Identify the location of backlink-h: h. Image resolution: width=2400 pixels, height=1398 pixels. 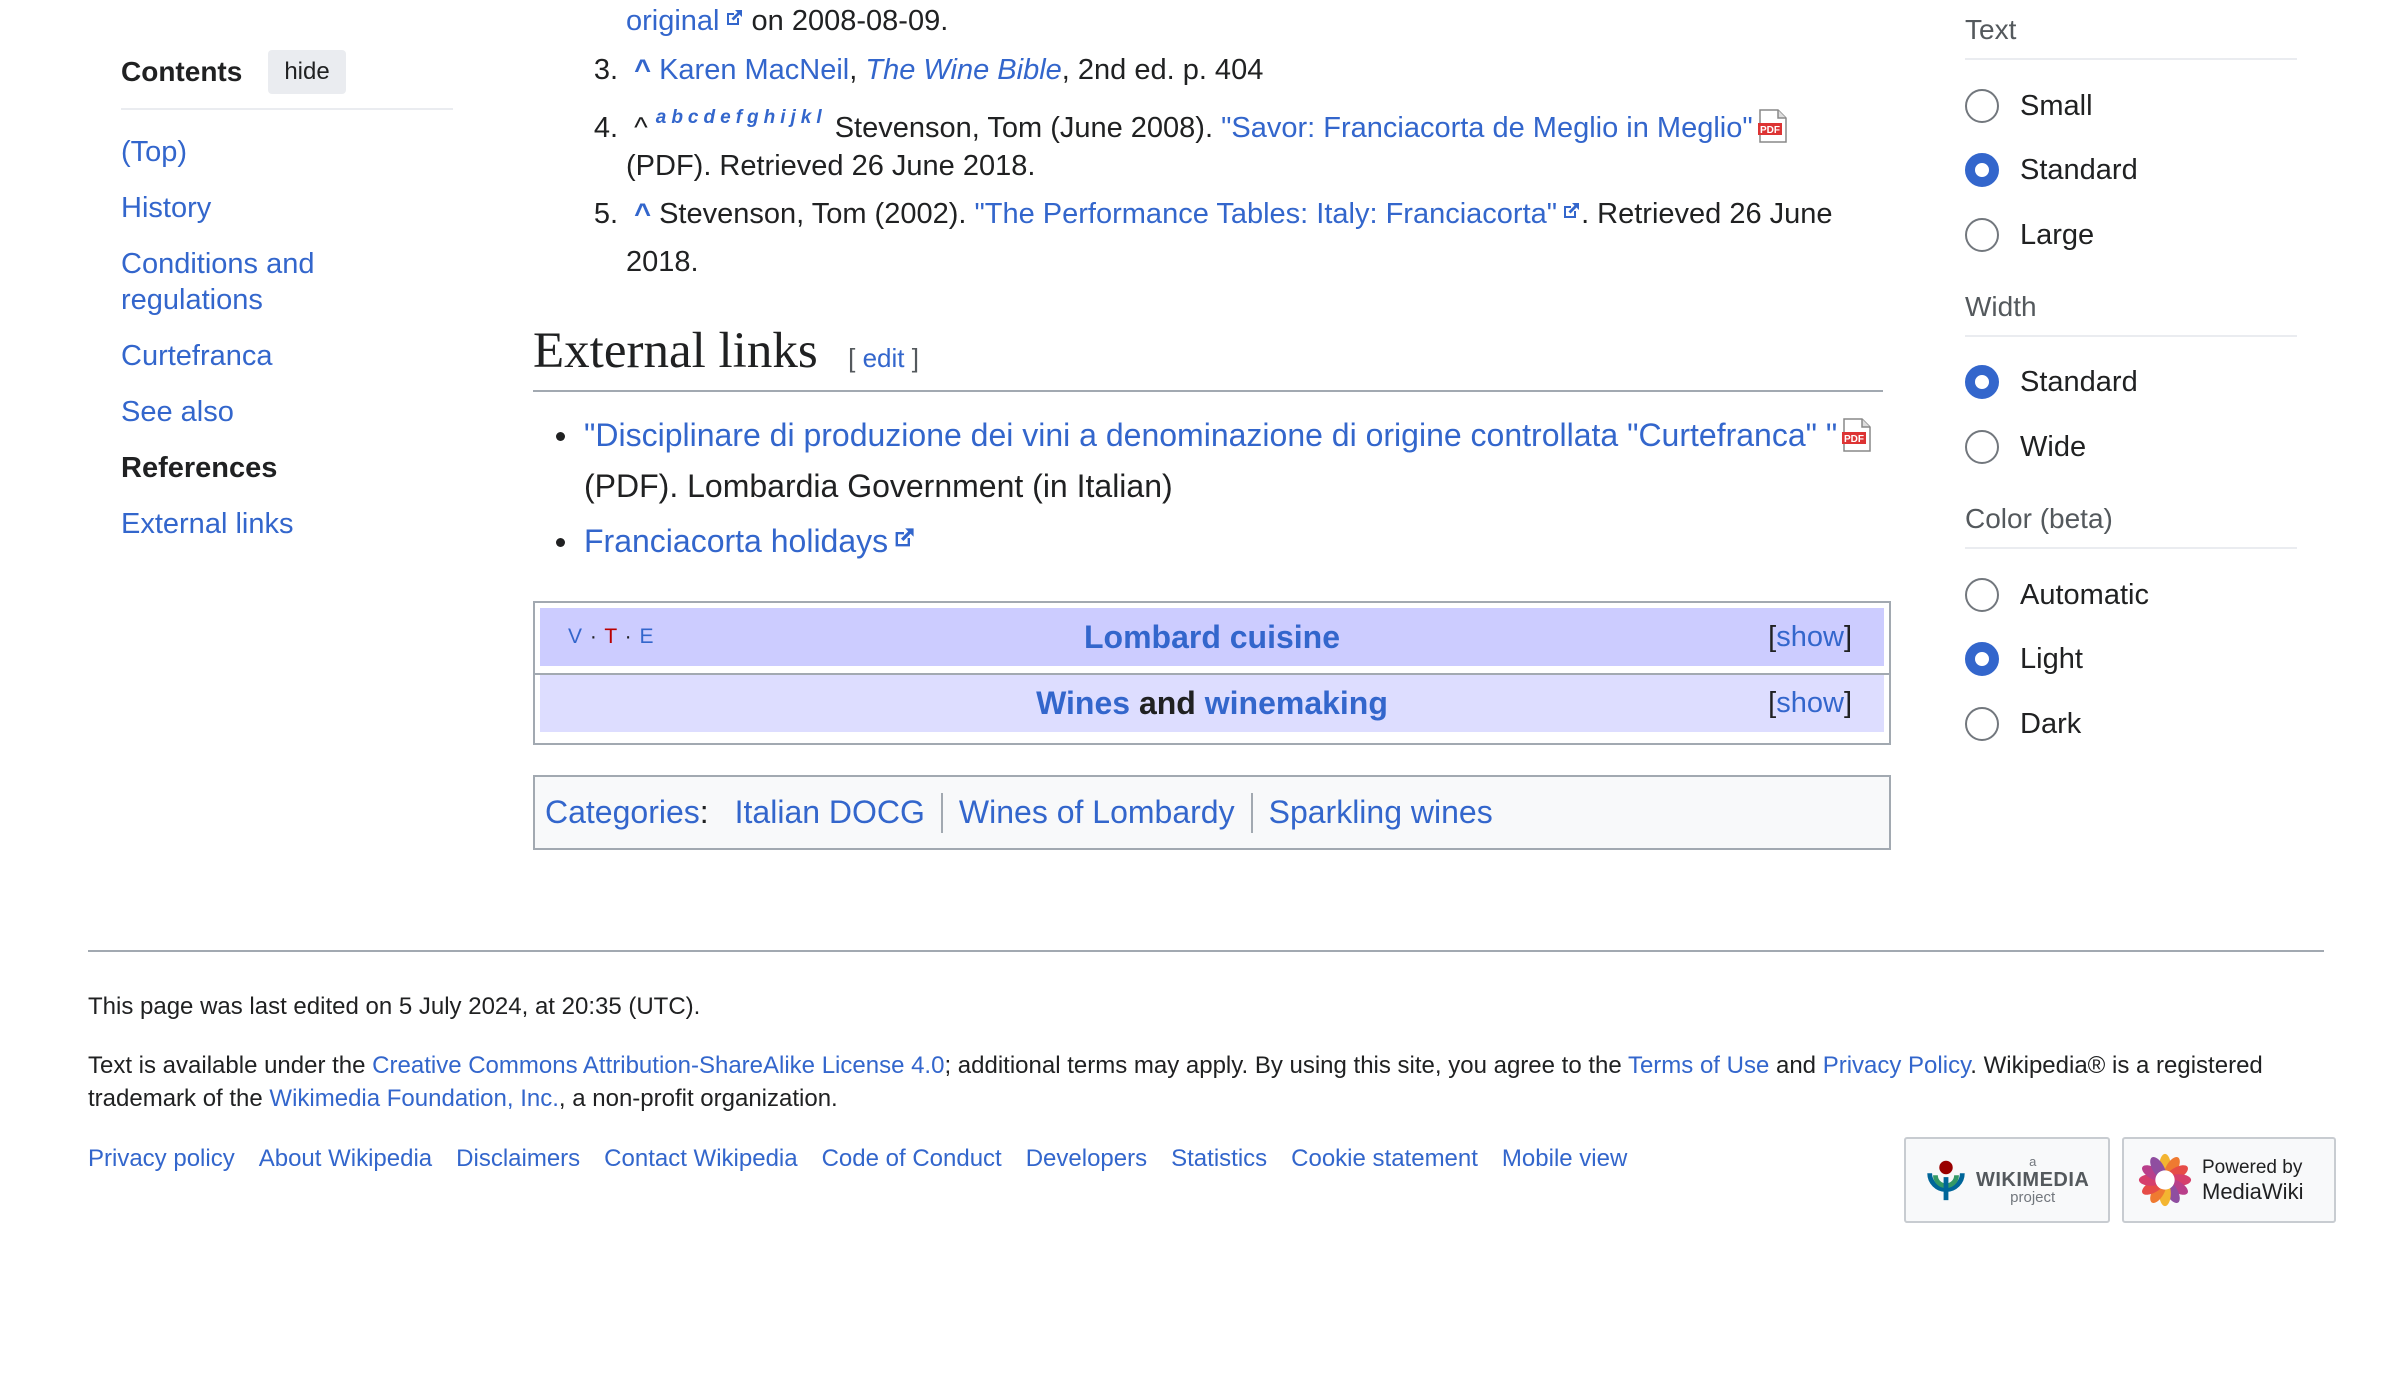
(770, 117).